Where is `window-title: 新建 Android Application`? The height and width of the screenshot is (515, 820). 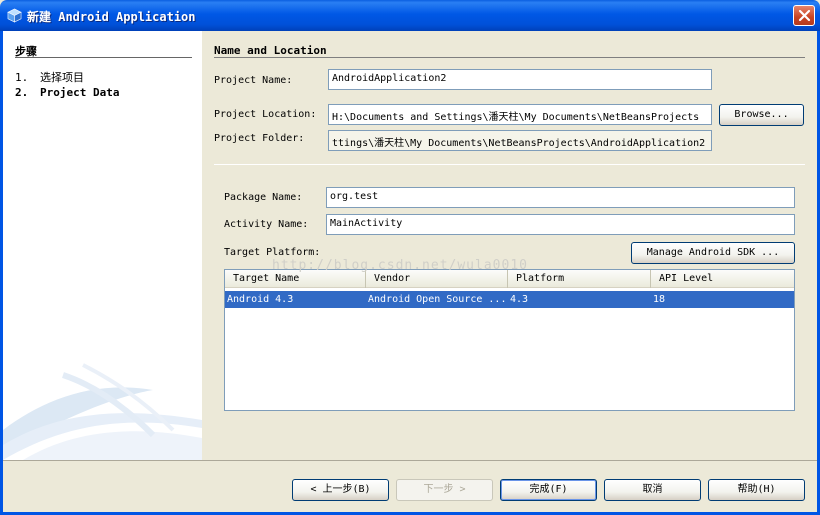
window-title: 新建 Android Application is located at coordinates (111, 17).